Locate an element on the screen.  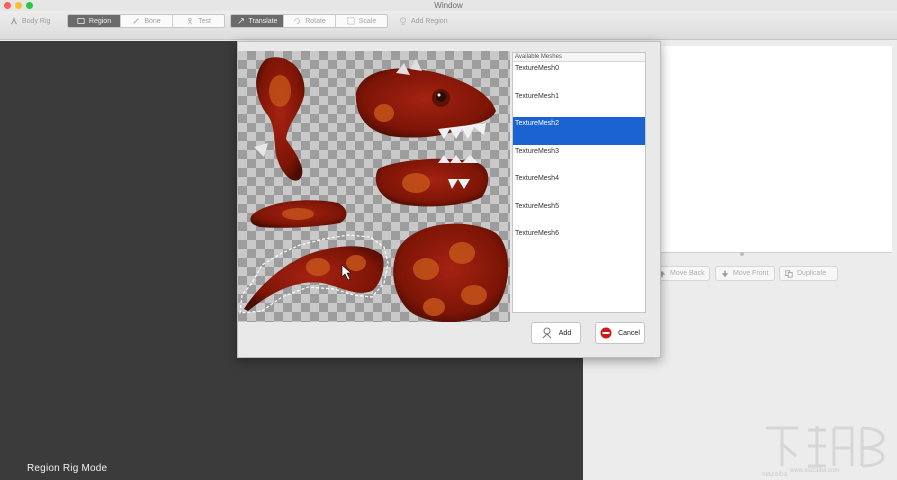
scale-icon is located at coordinates (351, 21).